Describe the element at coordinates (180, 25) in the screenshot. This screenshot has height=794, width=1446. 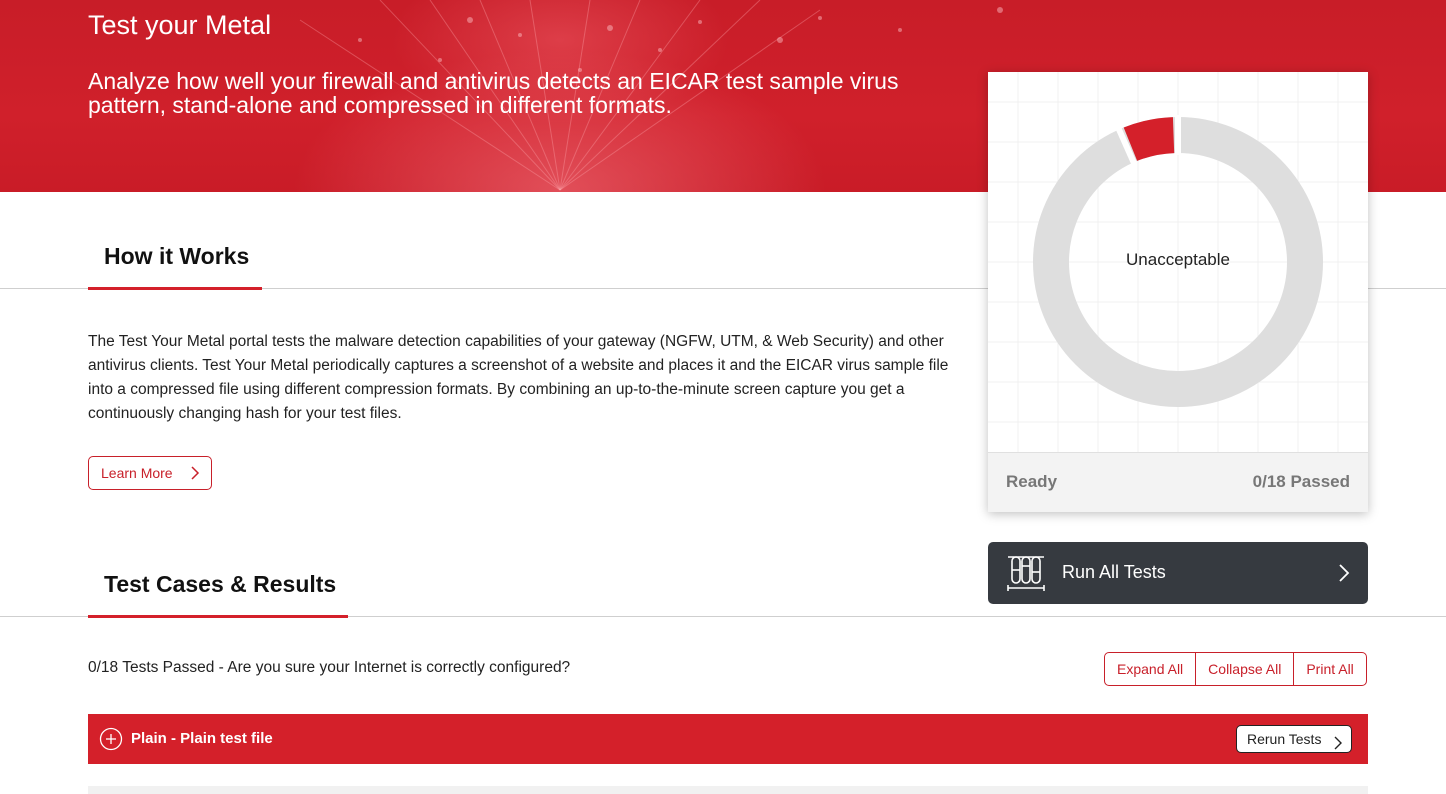
I see `page-title: Test your Metal` at that location.